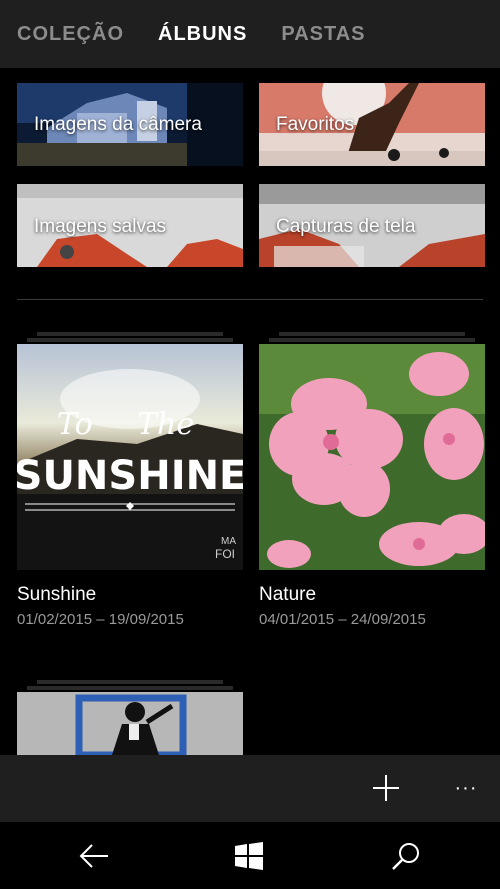 This screenshot has width=500, height=889. I want to click on folder-favorites: Favoritos, so click(372, 124).